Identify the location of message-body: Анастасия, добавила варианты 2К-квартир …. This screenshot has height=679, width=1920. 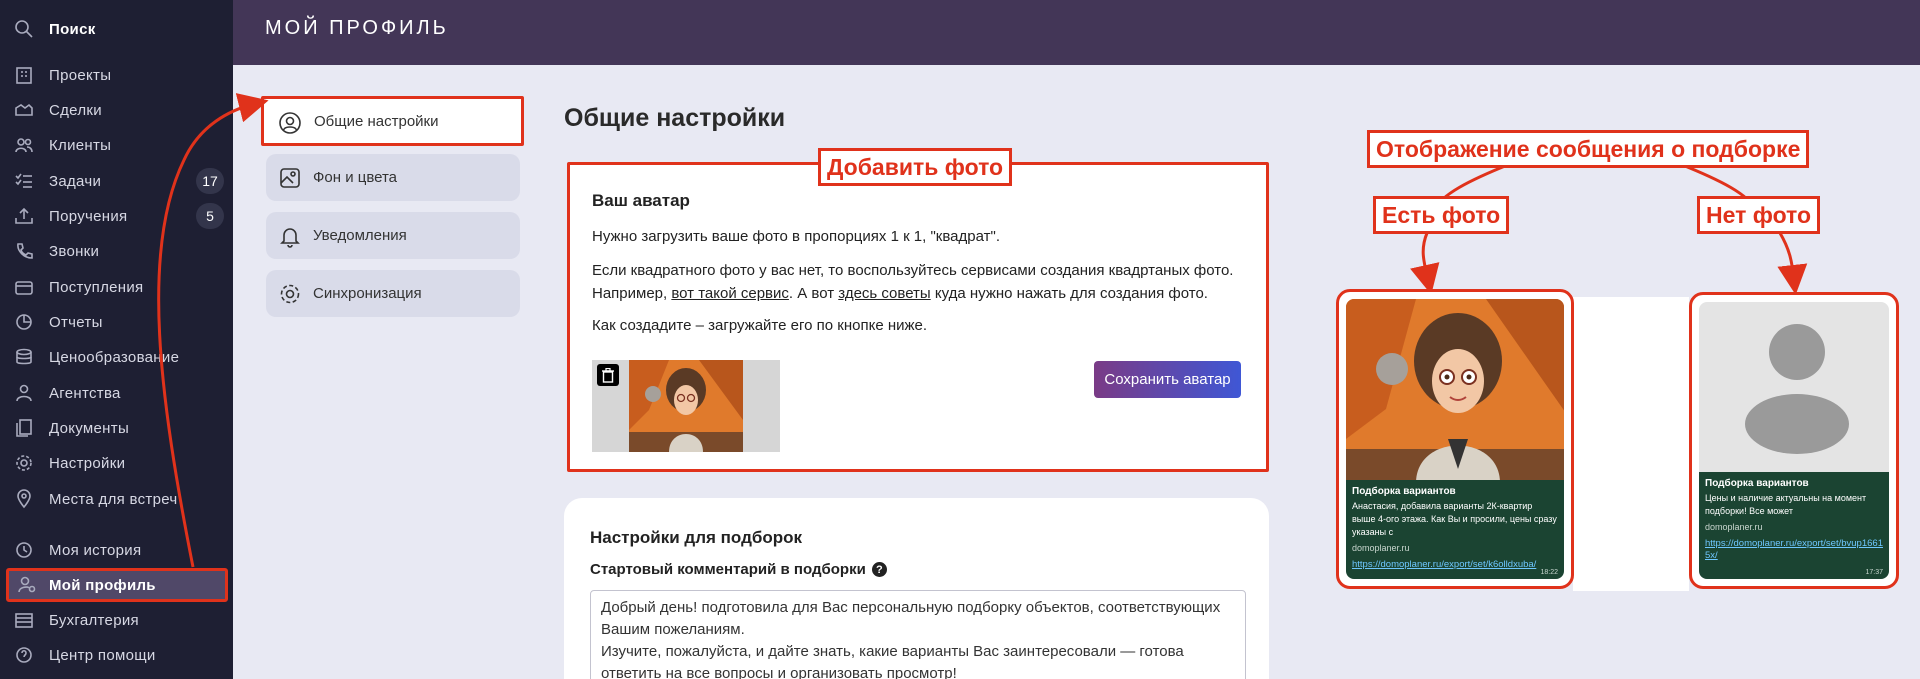
(1454, 519).